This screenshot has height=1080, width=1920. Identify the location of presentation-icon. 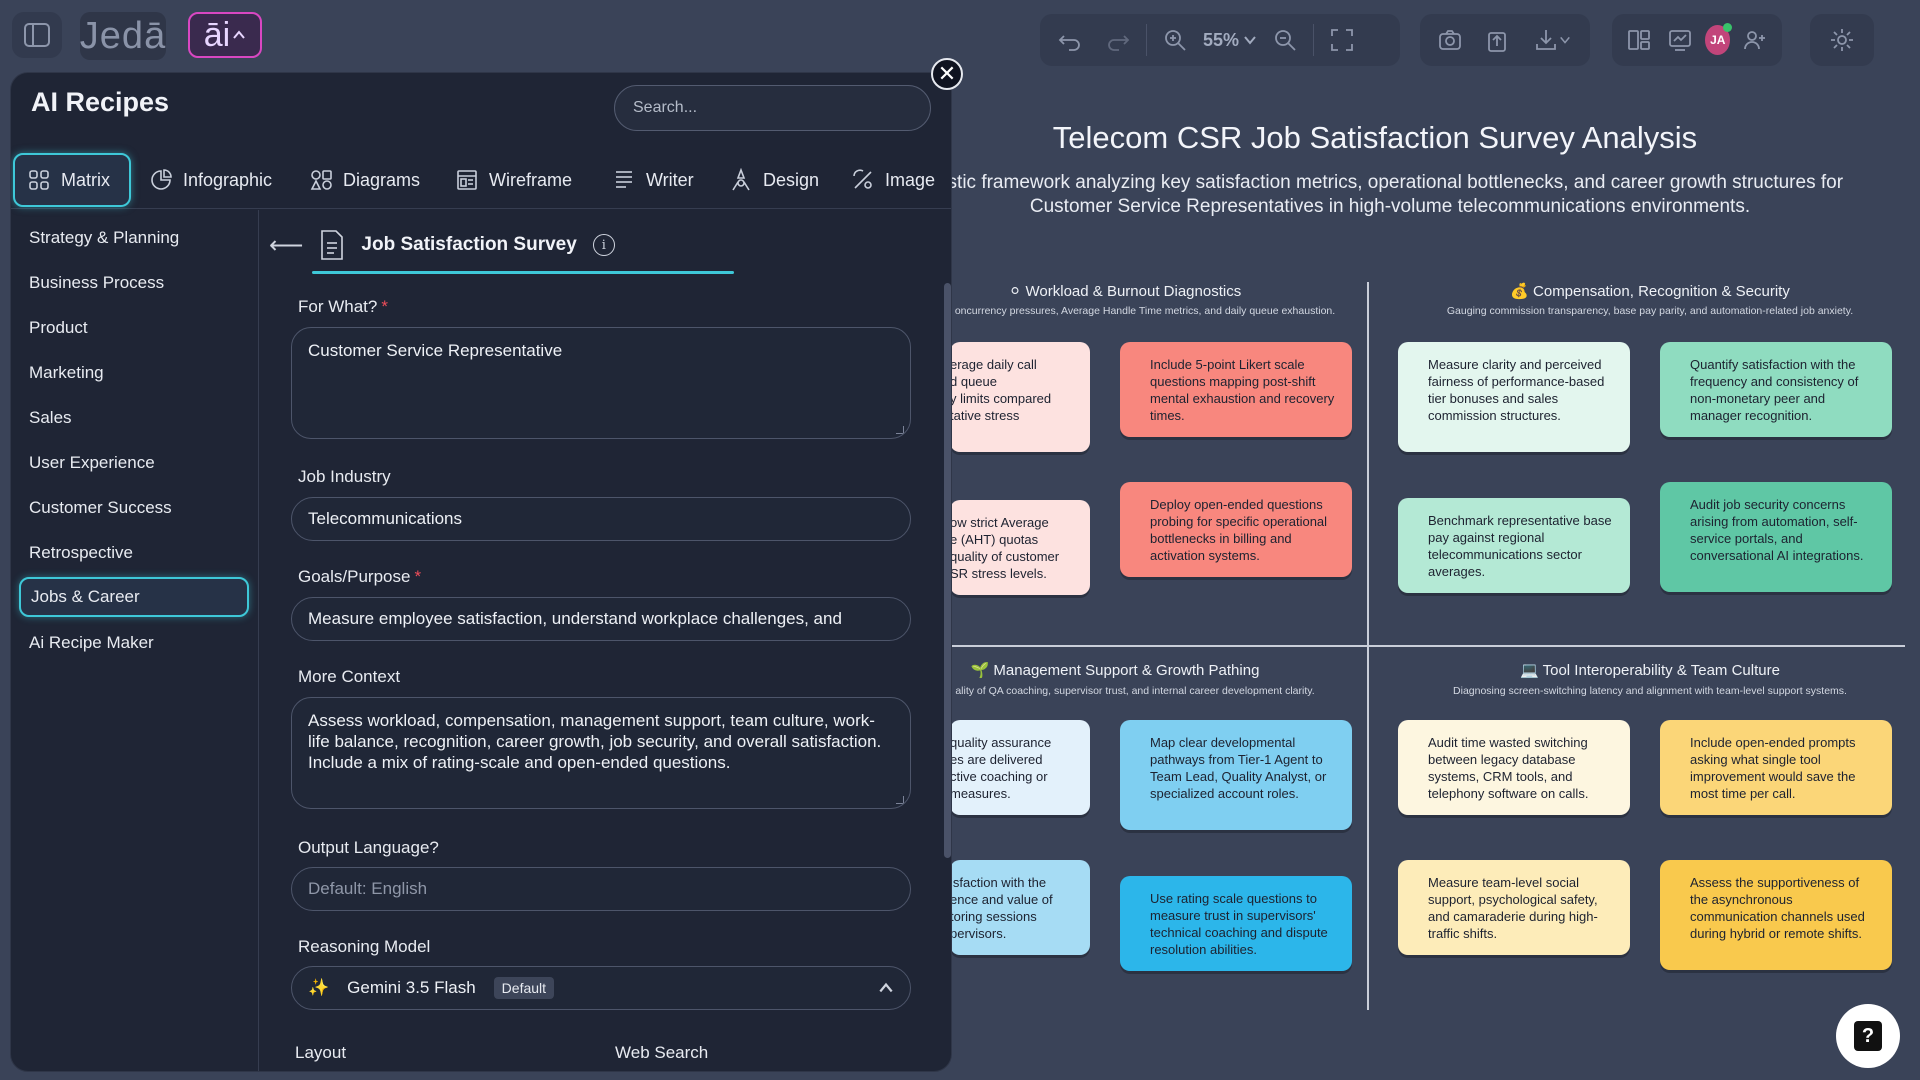
(1680, 40).